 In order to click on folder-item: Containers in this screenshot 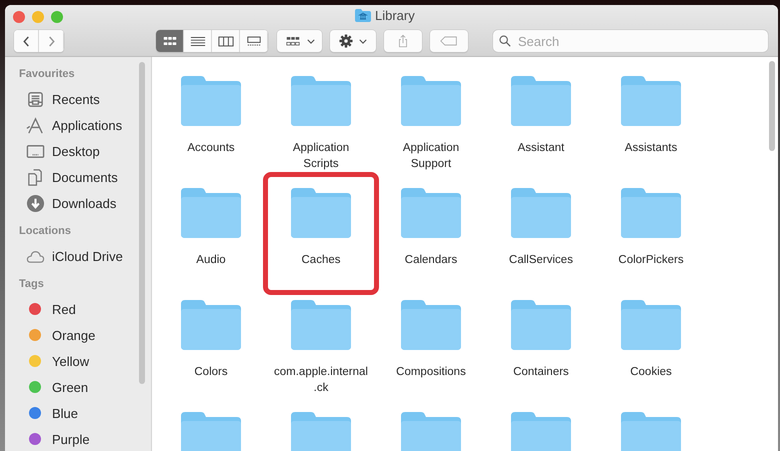, I will do `click(541, 356)`.